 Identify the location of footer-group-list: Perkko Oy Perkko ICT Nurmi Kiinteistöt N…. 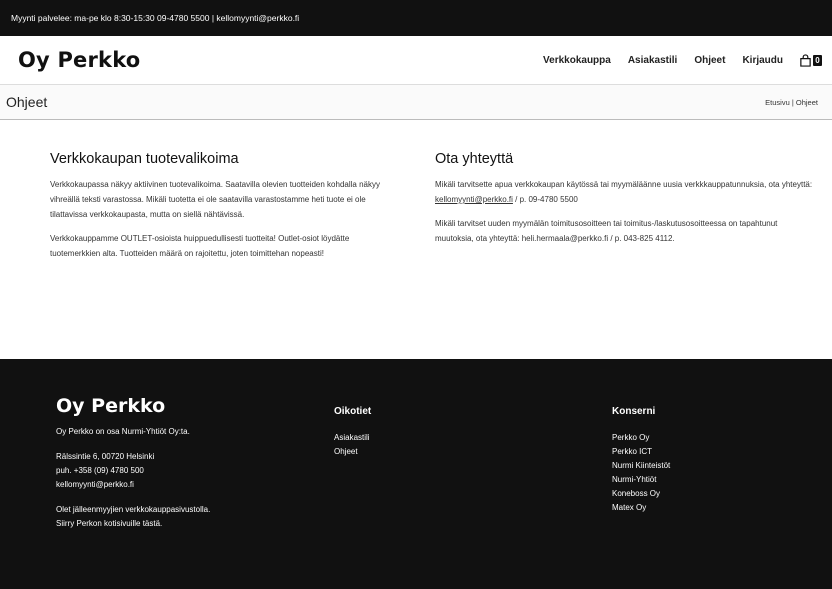
(641, 473).